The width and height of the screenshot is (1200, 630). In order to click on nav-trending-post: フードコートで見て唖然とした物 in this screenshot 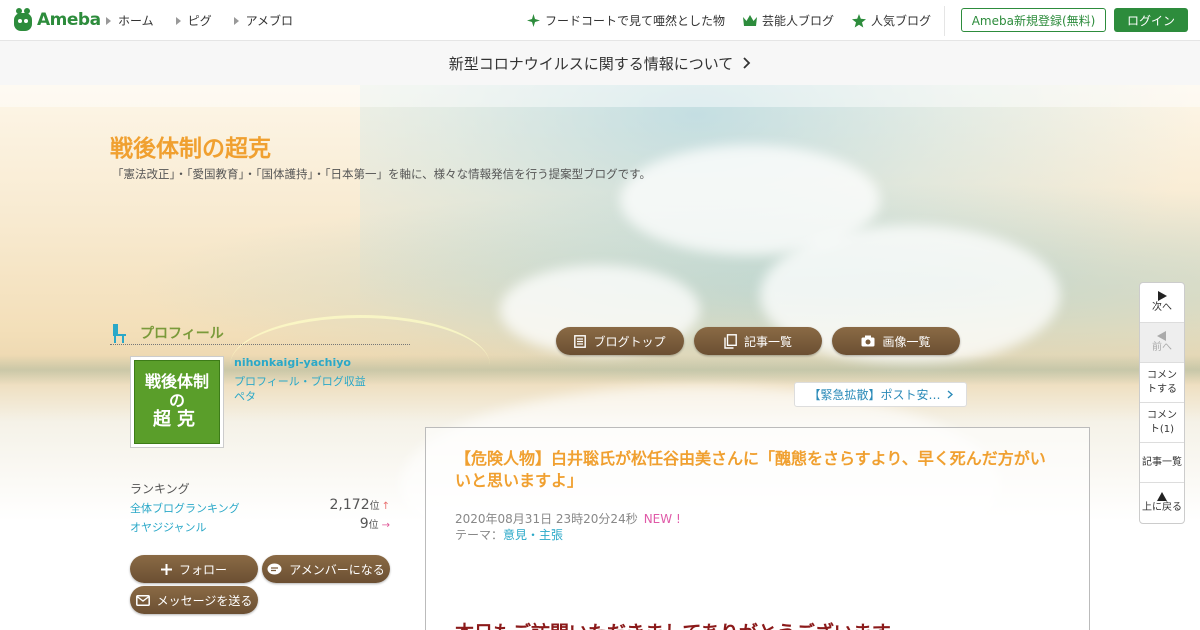, I will do `click(626, 20)`.